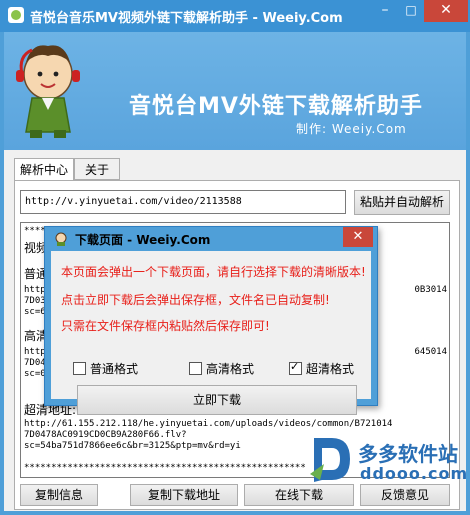 The width and height of the screenshot is (470, 515). I want to click on result-normal-line3: sc=6, so click(35, 312).